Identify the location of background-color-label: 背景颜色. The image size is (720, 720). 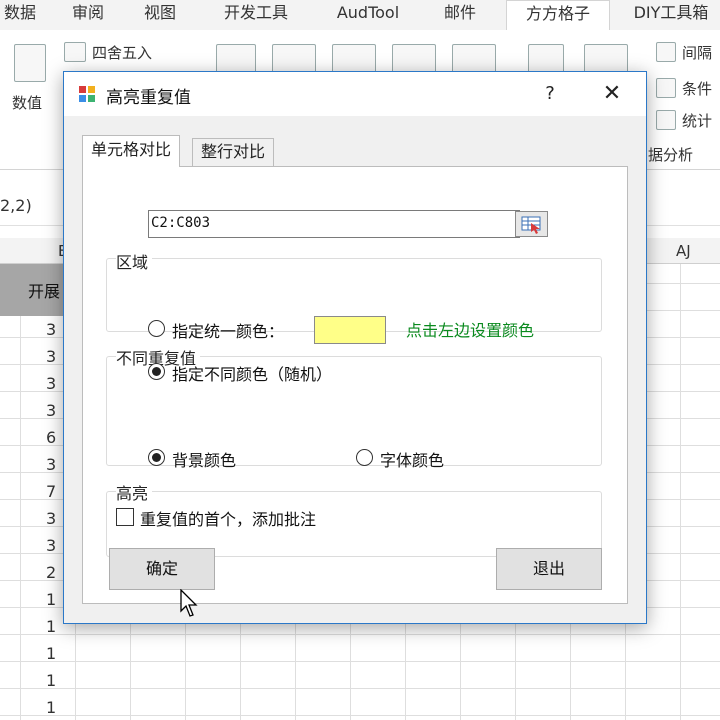
(204, 459).